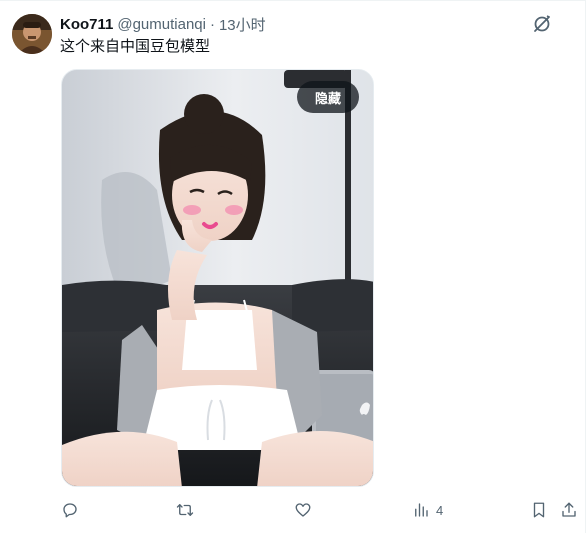 The image size is (586, 533). I want to click on hide-media-button: 隐藏, so click(328, 97).